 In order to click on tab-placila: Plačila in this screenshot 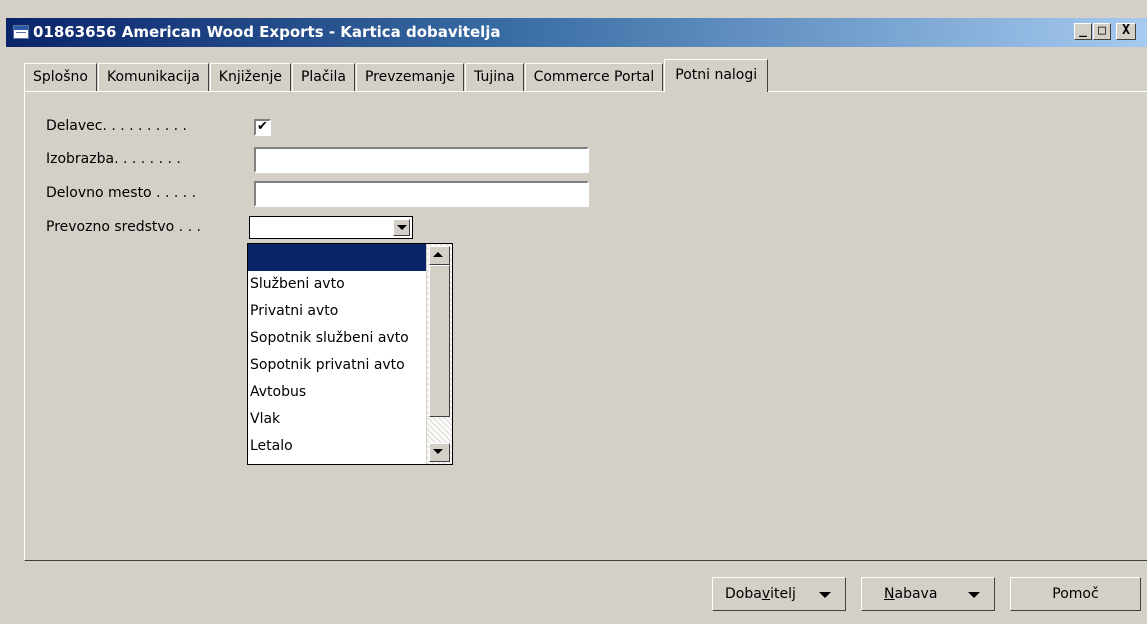, I will do `click(323, 77)`.